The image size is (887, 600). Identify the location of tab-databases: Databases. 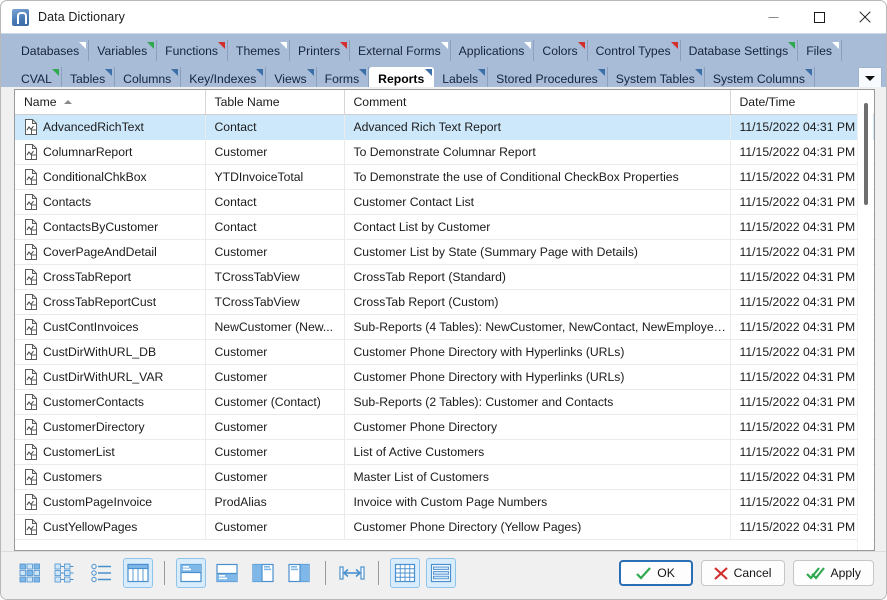
(51, 50).